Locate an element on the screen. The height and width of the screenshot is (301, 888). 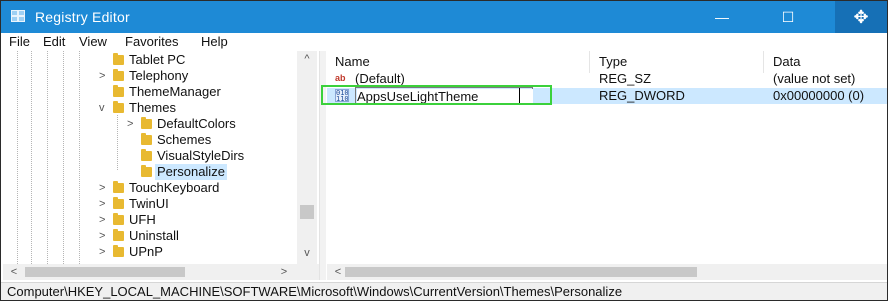
values-horizontal-scrollbar: < is located at coordinates (607, 272).